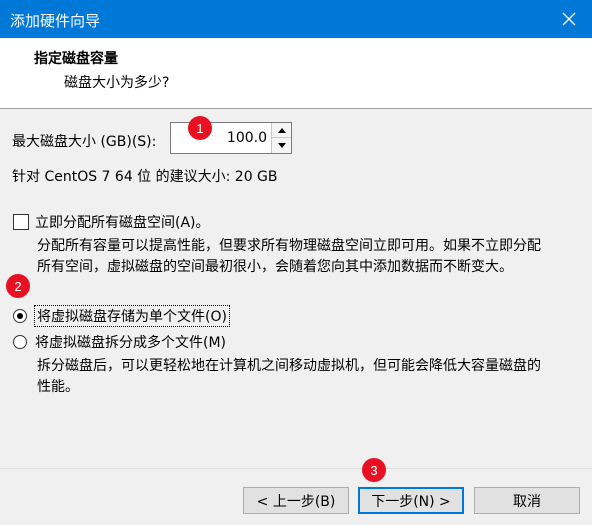 The width and height of the screenshot is (592, 525). I want to click on split-description-2: 性能。, so click(58, 387).